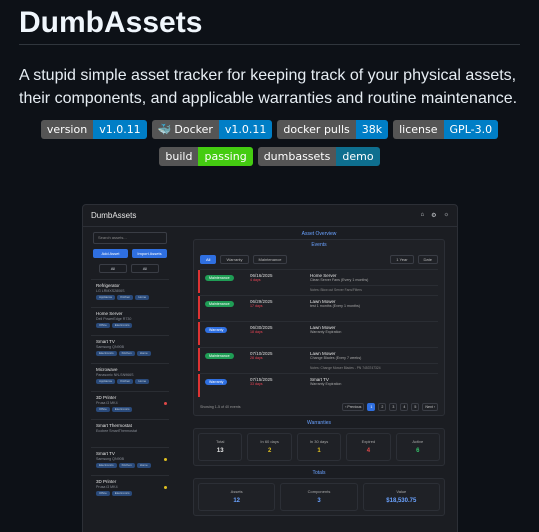  What do you see at coordinates (107, 487) in the screenshot?
I see `asset-model: Prusa i3 MK4` at bounding box center [107, 487].